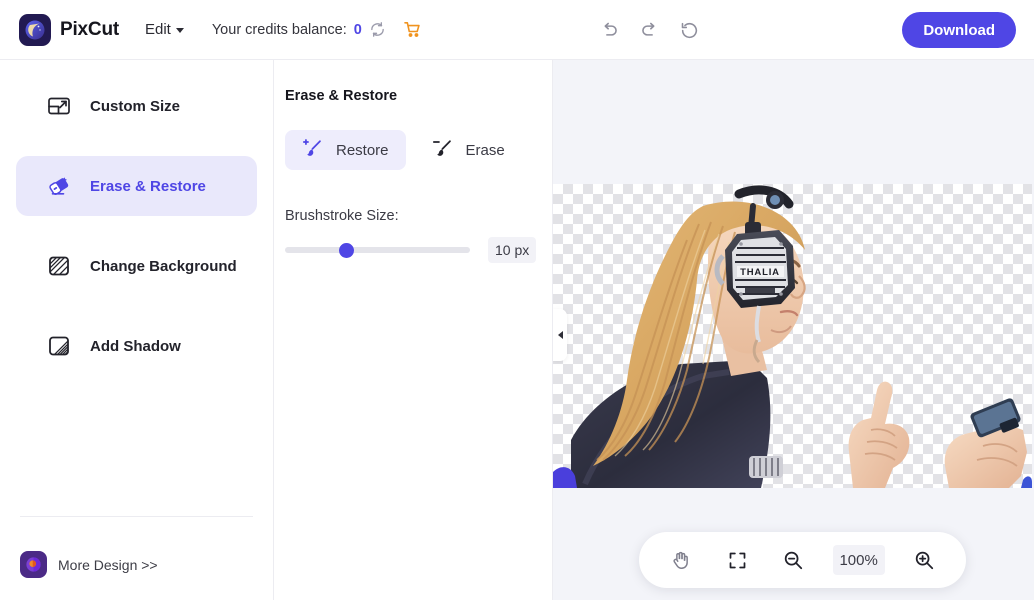 The width and height of the screenshot is (1034, 600). What do you see at coordinates (609, 30) in the screenshot?
I see `undo-icon` at bounding box center [609, 30].